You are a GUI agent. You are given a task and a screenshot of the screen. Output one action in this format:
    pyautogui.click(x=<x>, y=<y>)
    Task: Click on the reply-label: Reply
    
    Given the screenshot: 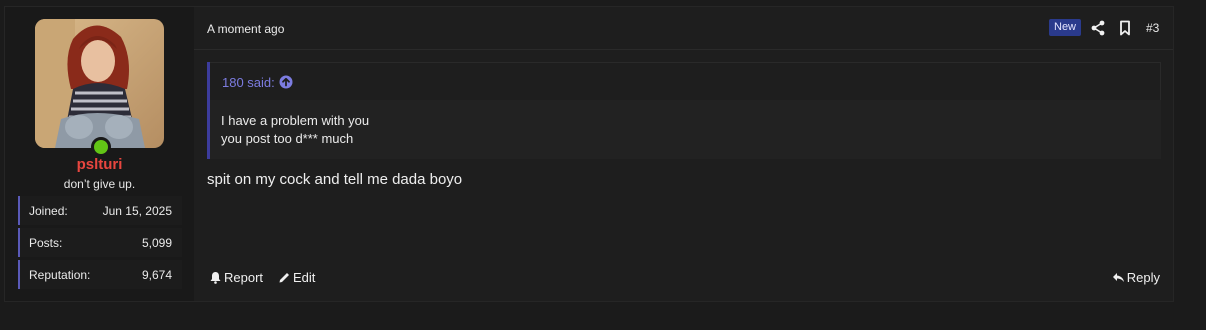 What is the action you would take?
    pyautogui.click(x=1143, y=277)
    